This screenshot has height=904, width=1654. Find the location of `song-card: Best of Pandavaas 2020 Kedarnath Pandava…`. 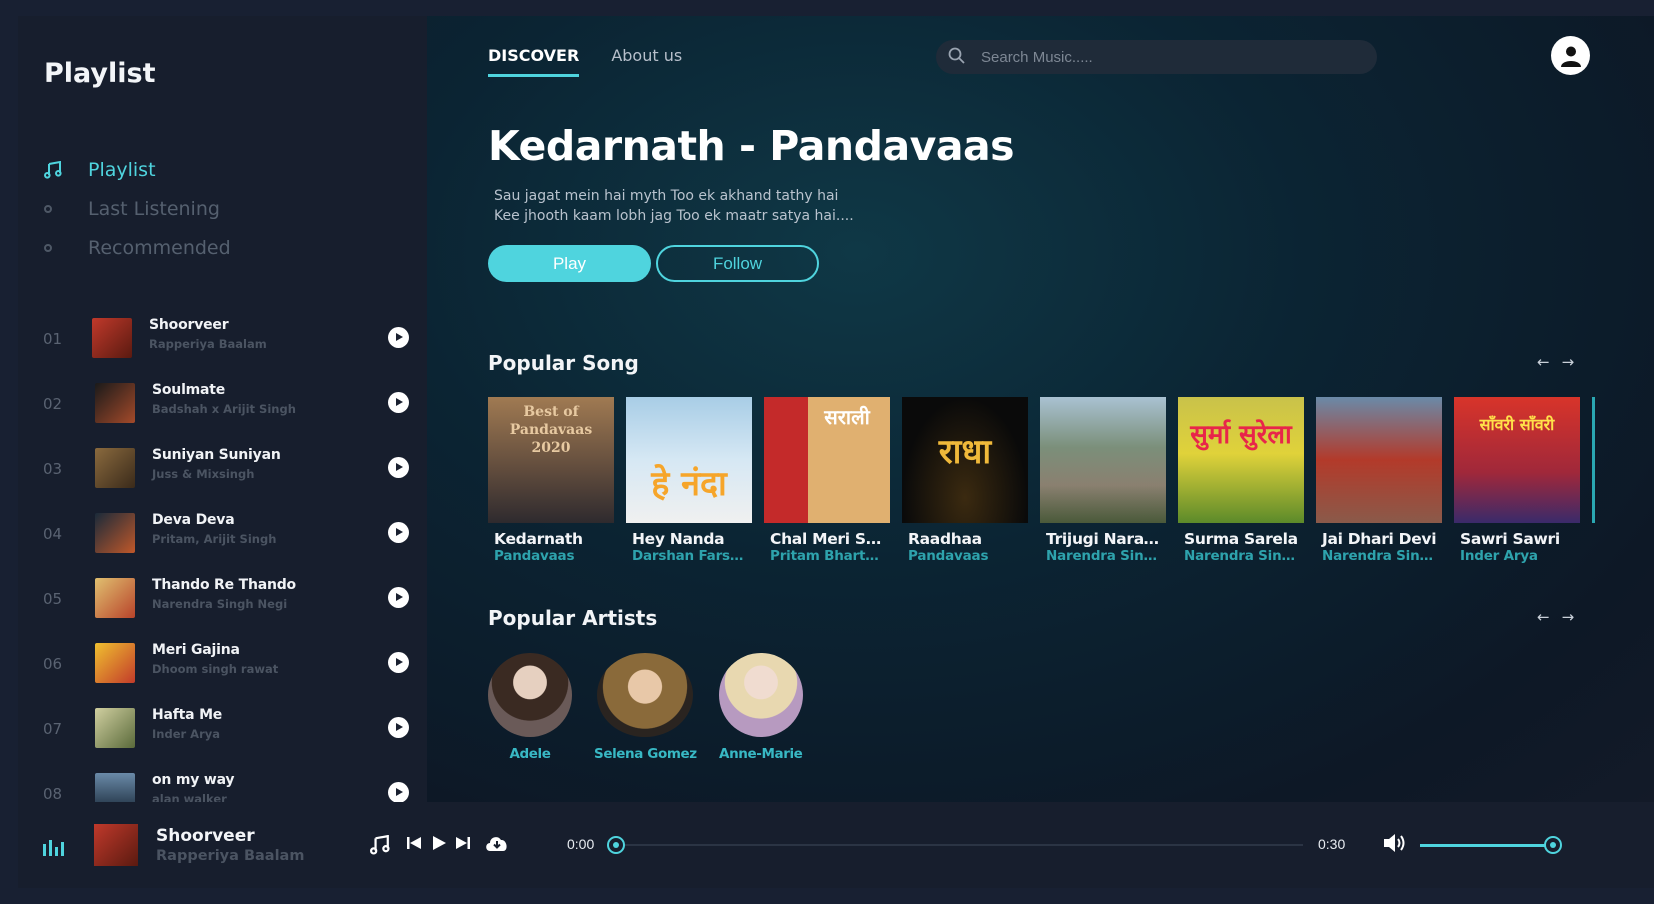

song-card: Best of Pandavaas 2020 Kedarnath Pandava… is located at coordinates (551, 482).